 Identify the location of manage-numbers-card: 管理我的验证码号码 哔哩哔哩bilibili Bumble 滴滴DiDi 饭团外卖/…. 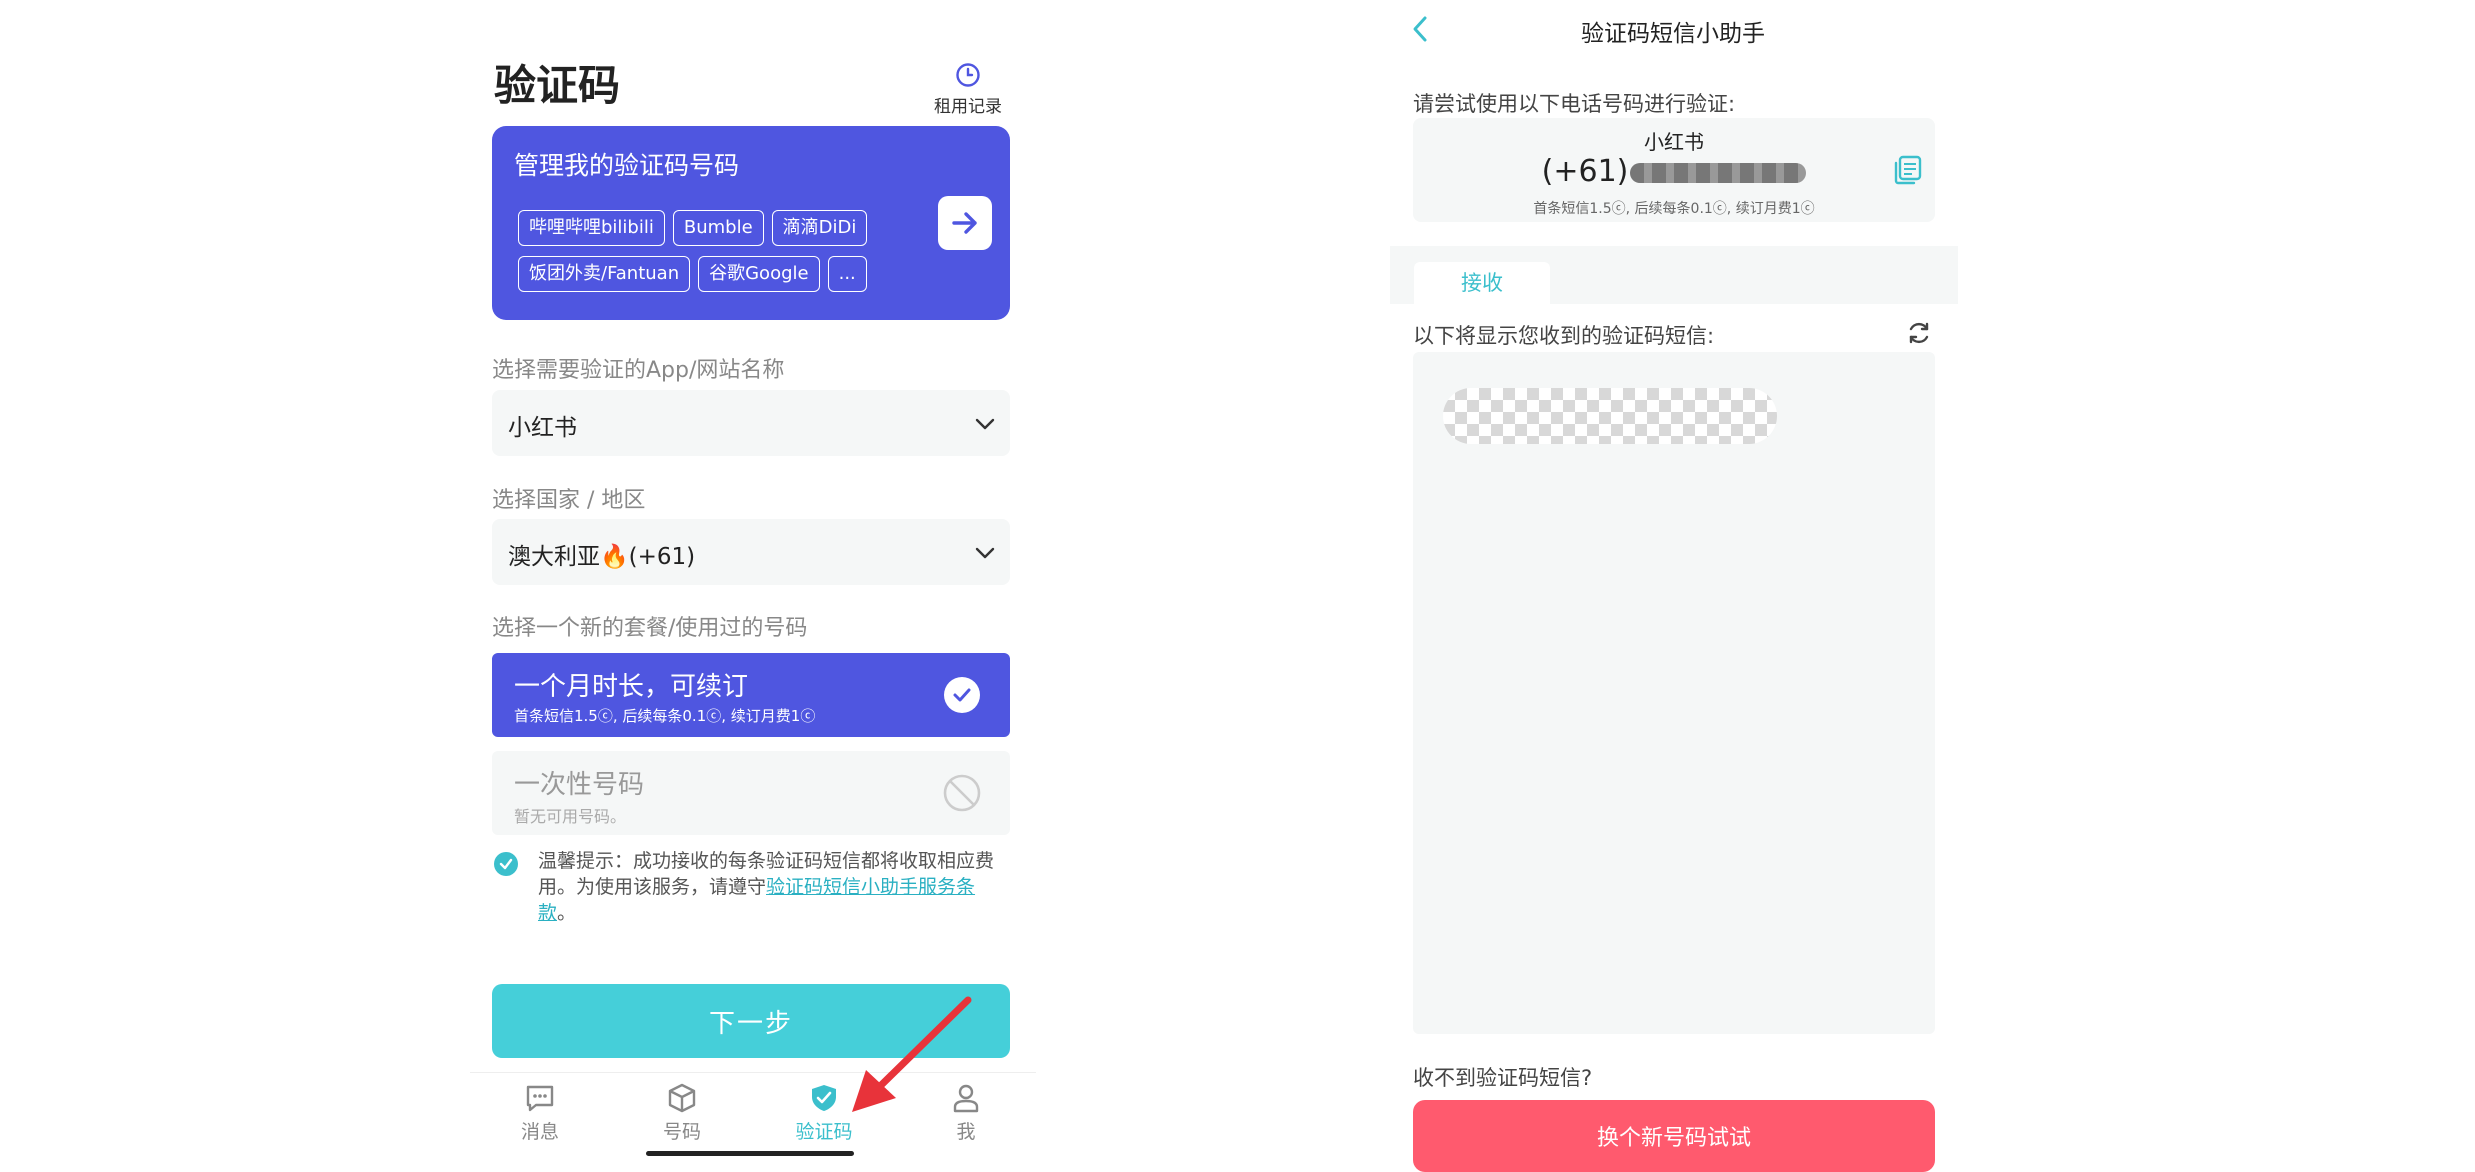
(751, 223).